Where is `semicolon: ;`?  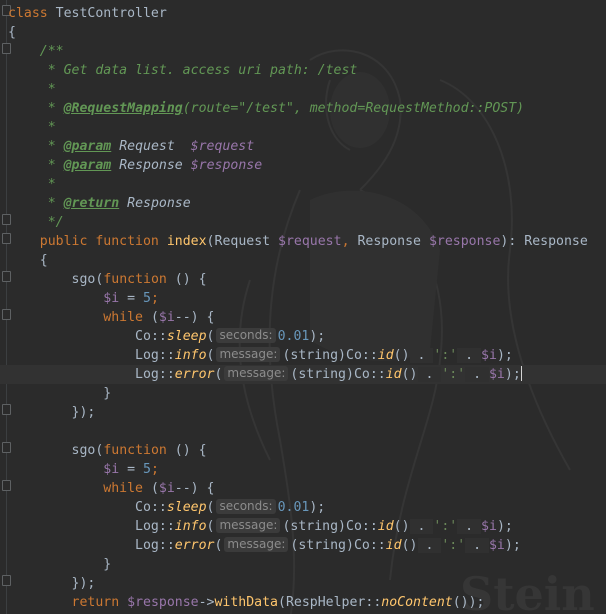 semicolon: ; is located at coordinates (154, 298).